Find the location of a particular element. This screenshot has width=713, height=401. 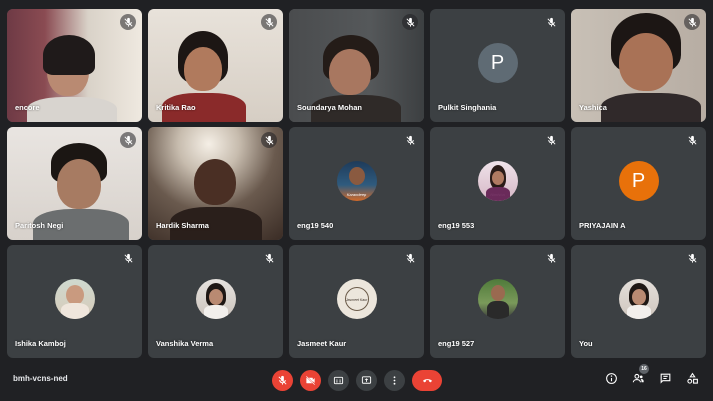

mic-off-icon is located at coordinates (282, 380).